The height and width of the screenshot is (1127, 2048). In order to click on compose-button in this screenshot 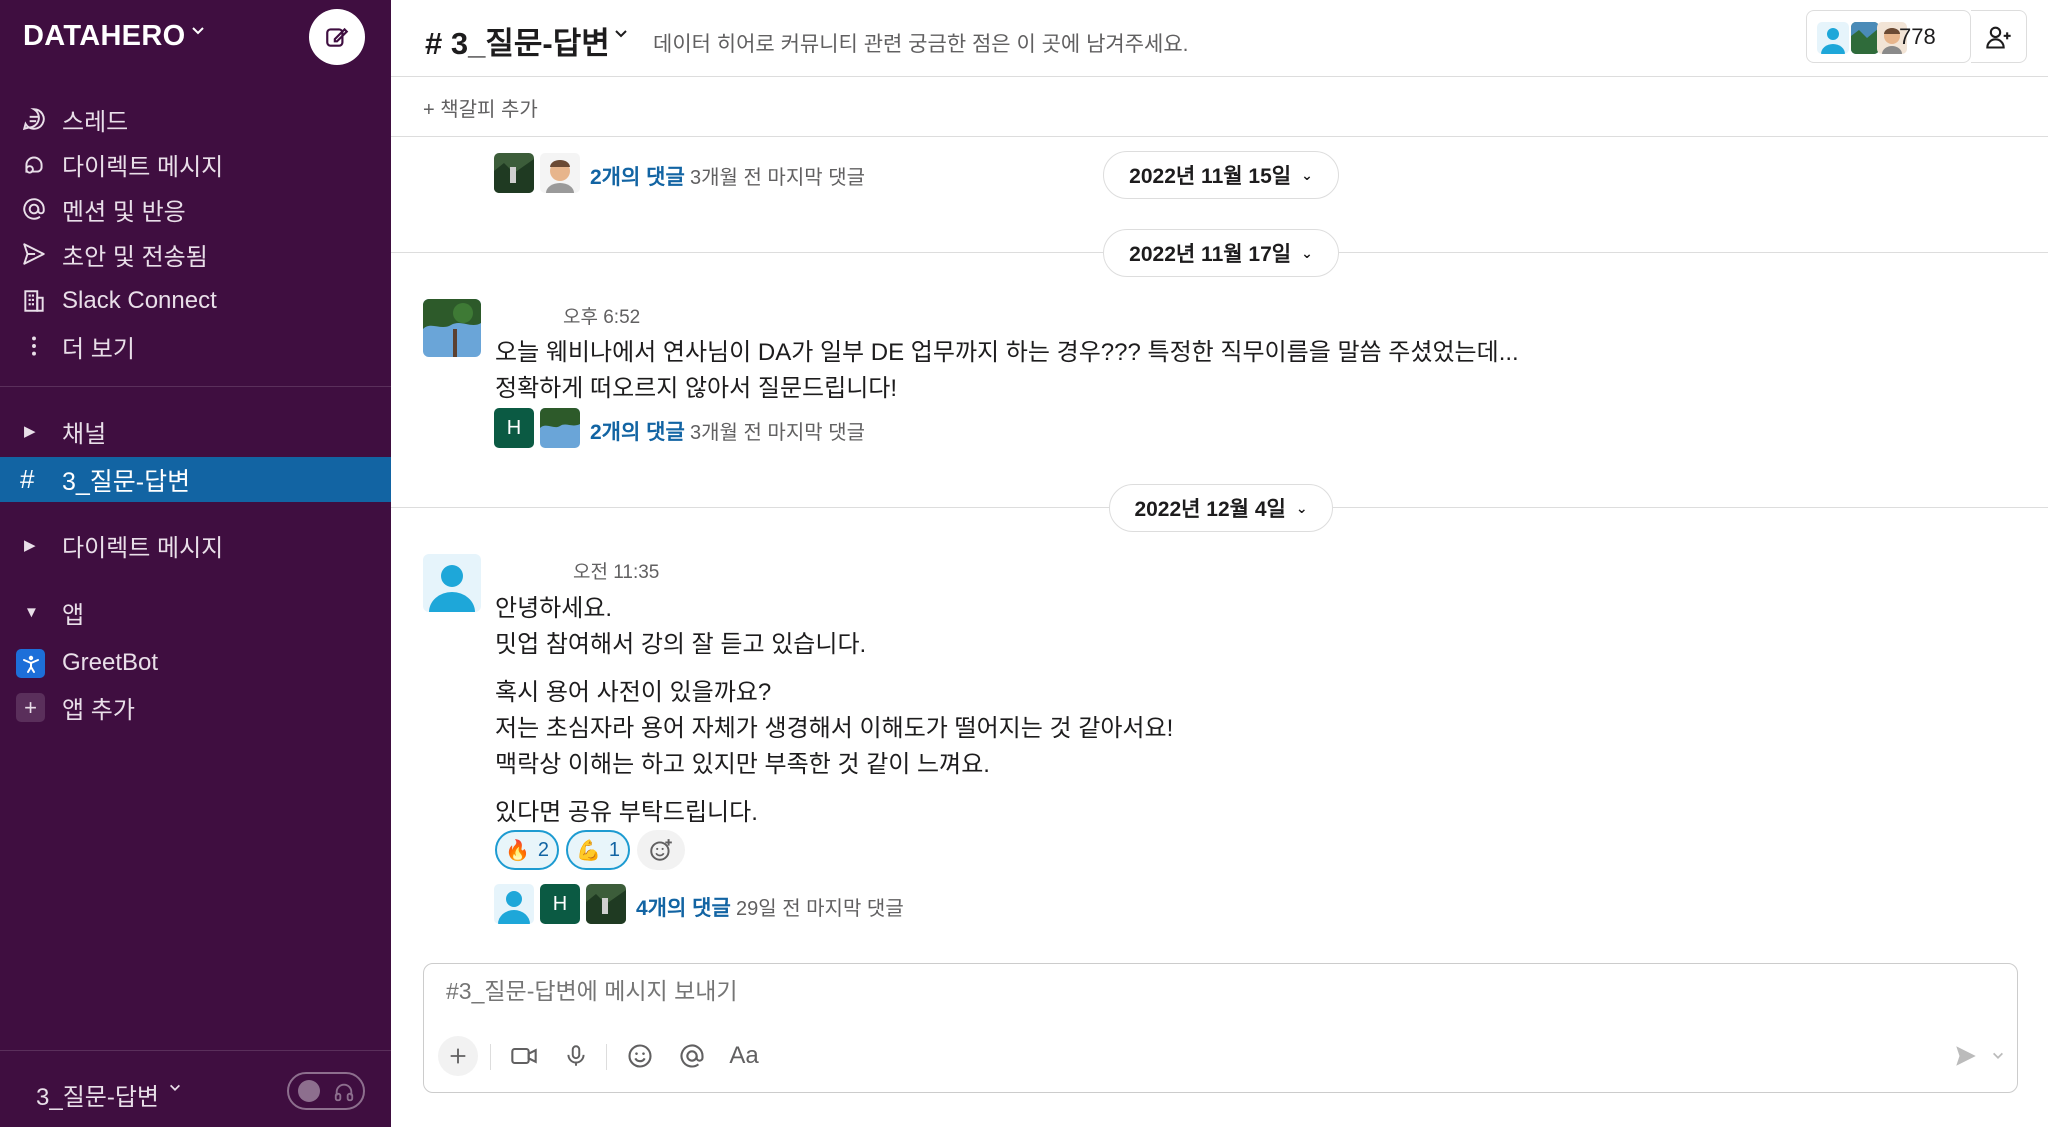, I will do `click(337, 37)`.